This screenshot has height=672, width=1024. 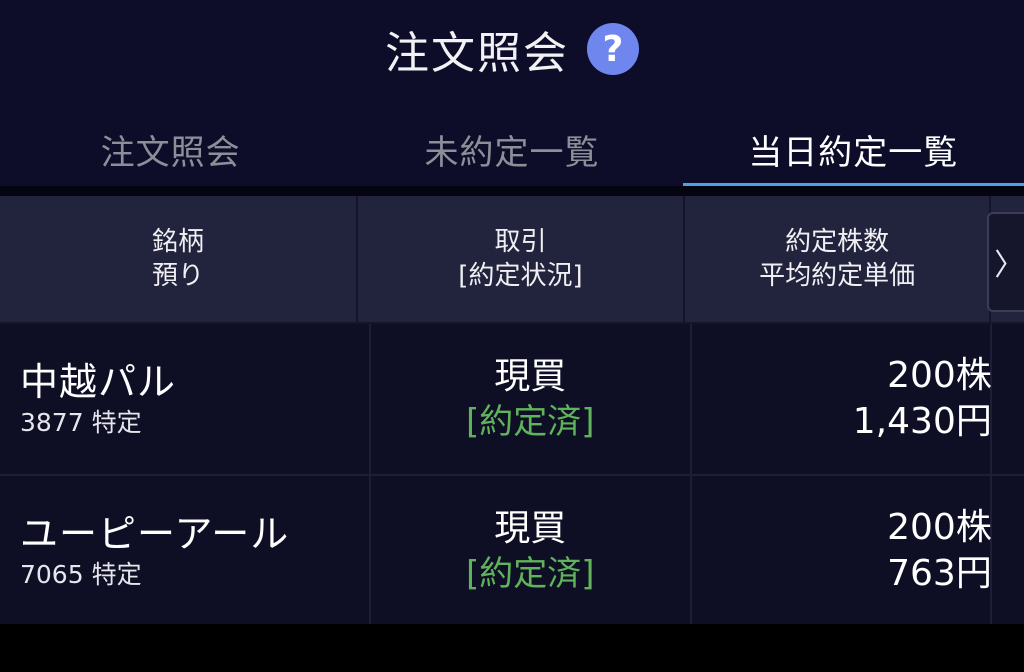 What do you see at coordinates (81, 574) in the screenshot?
I see `stock-code-account: 7065 特定` at bounding box center [81, 574].